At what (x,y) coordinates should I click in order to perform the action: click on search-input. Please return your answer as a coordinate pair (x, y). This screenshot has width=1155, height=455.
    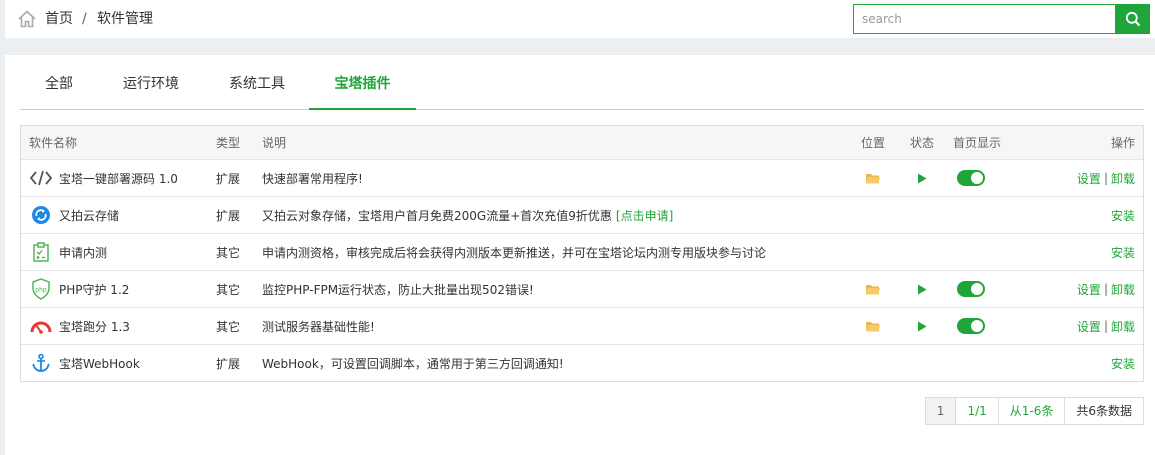
    Looking at the image, I should click on (984, 19).